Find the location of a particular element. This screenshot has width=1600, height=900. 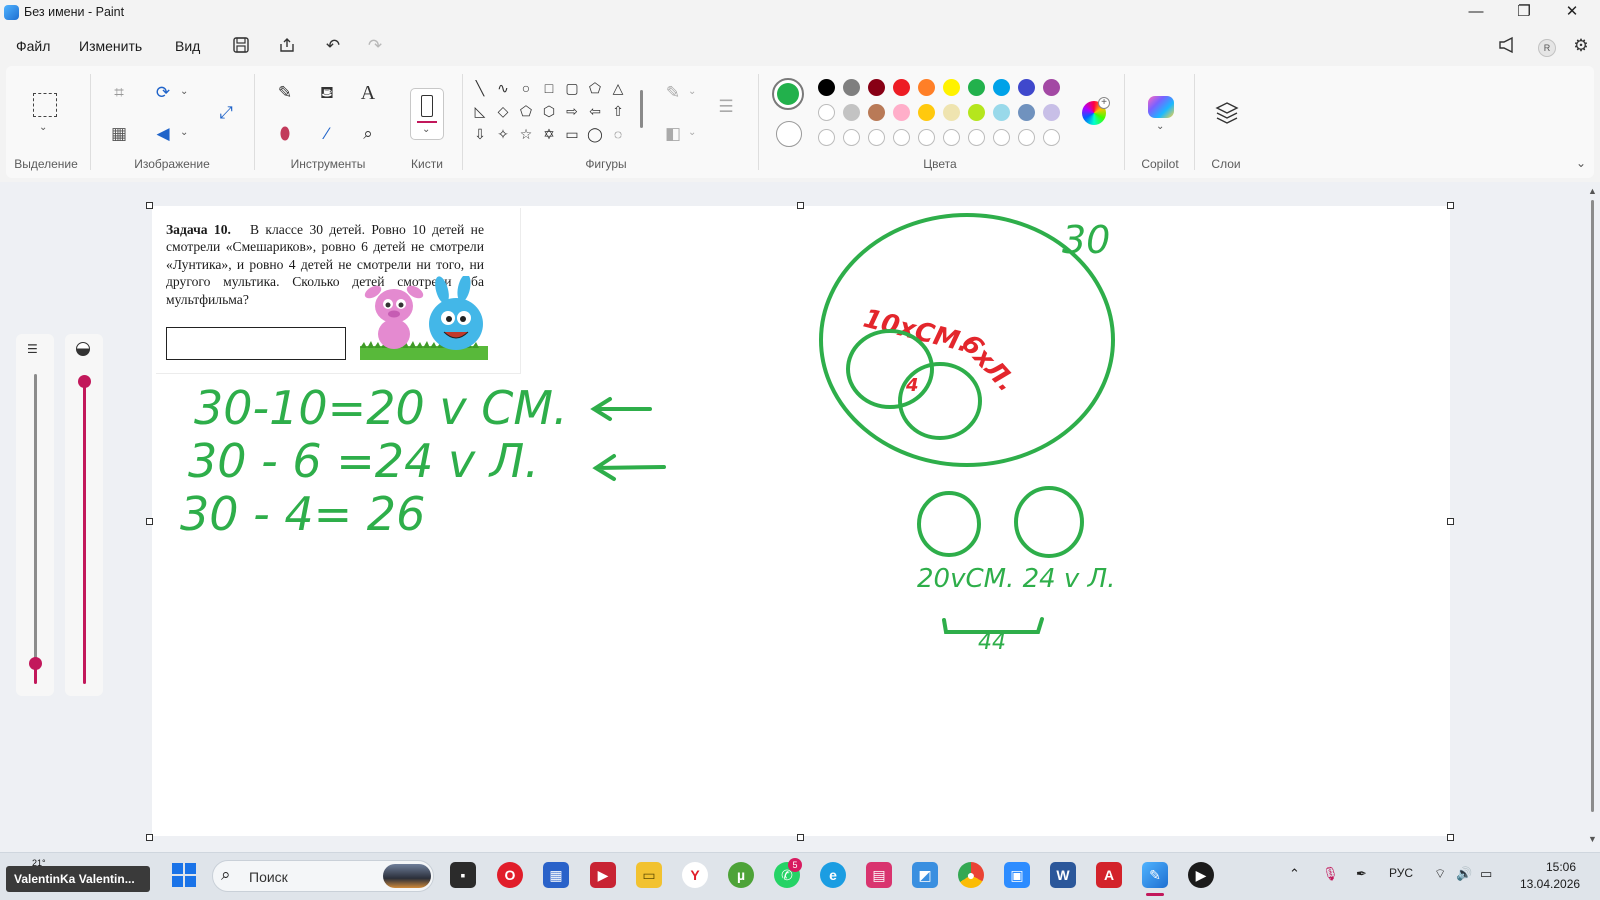

notepad-icon: ▤ is located at coordinates (879, 875).